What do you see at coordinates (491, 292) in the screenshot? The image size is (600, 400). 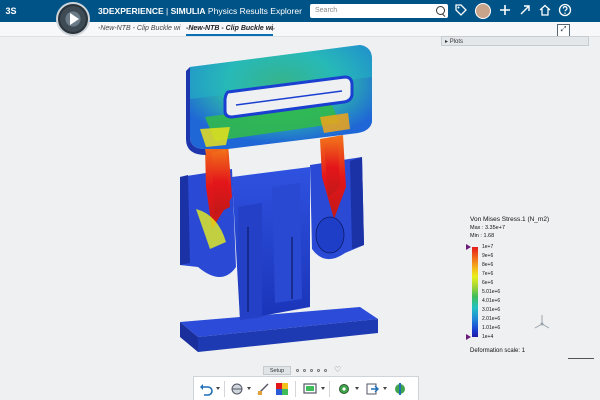 I see `legend-tick: 5.01e+6` at bounding box center [491, 292].